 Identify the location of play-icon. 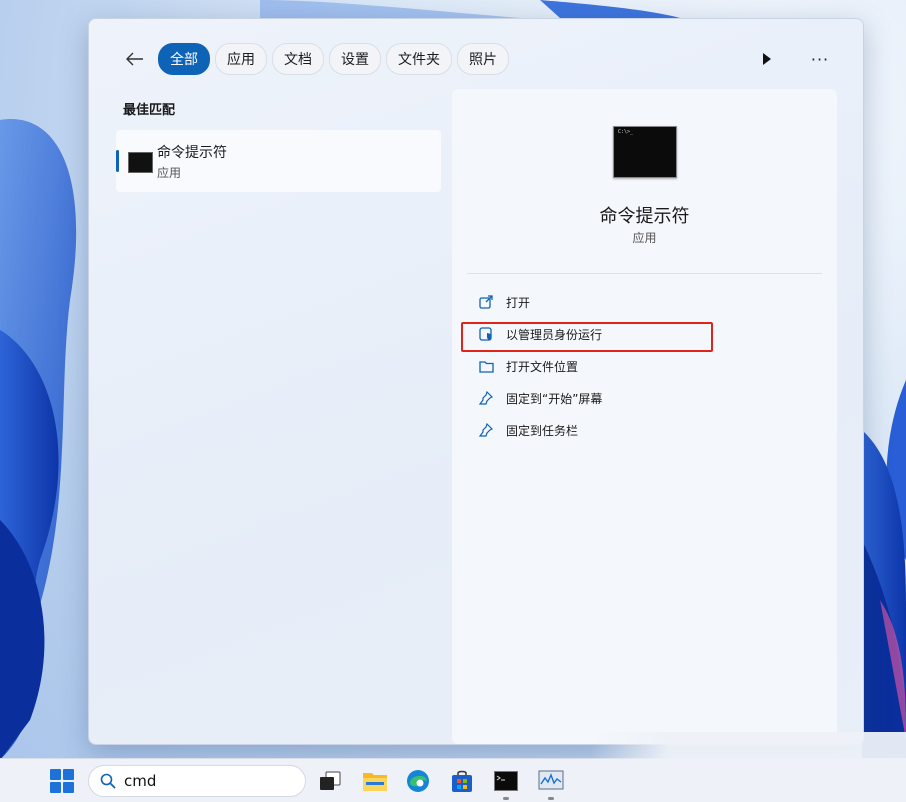
(767, 59).